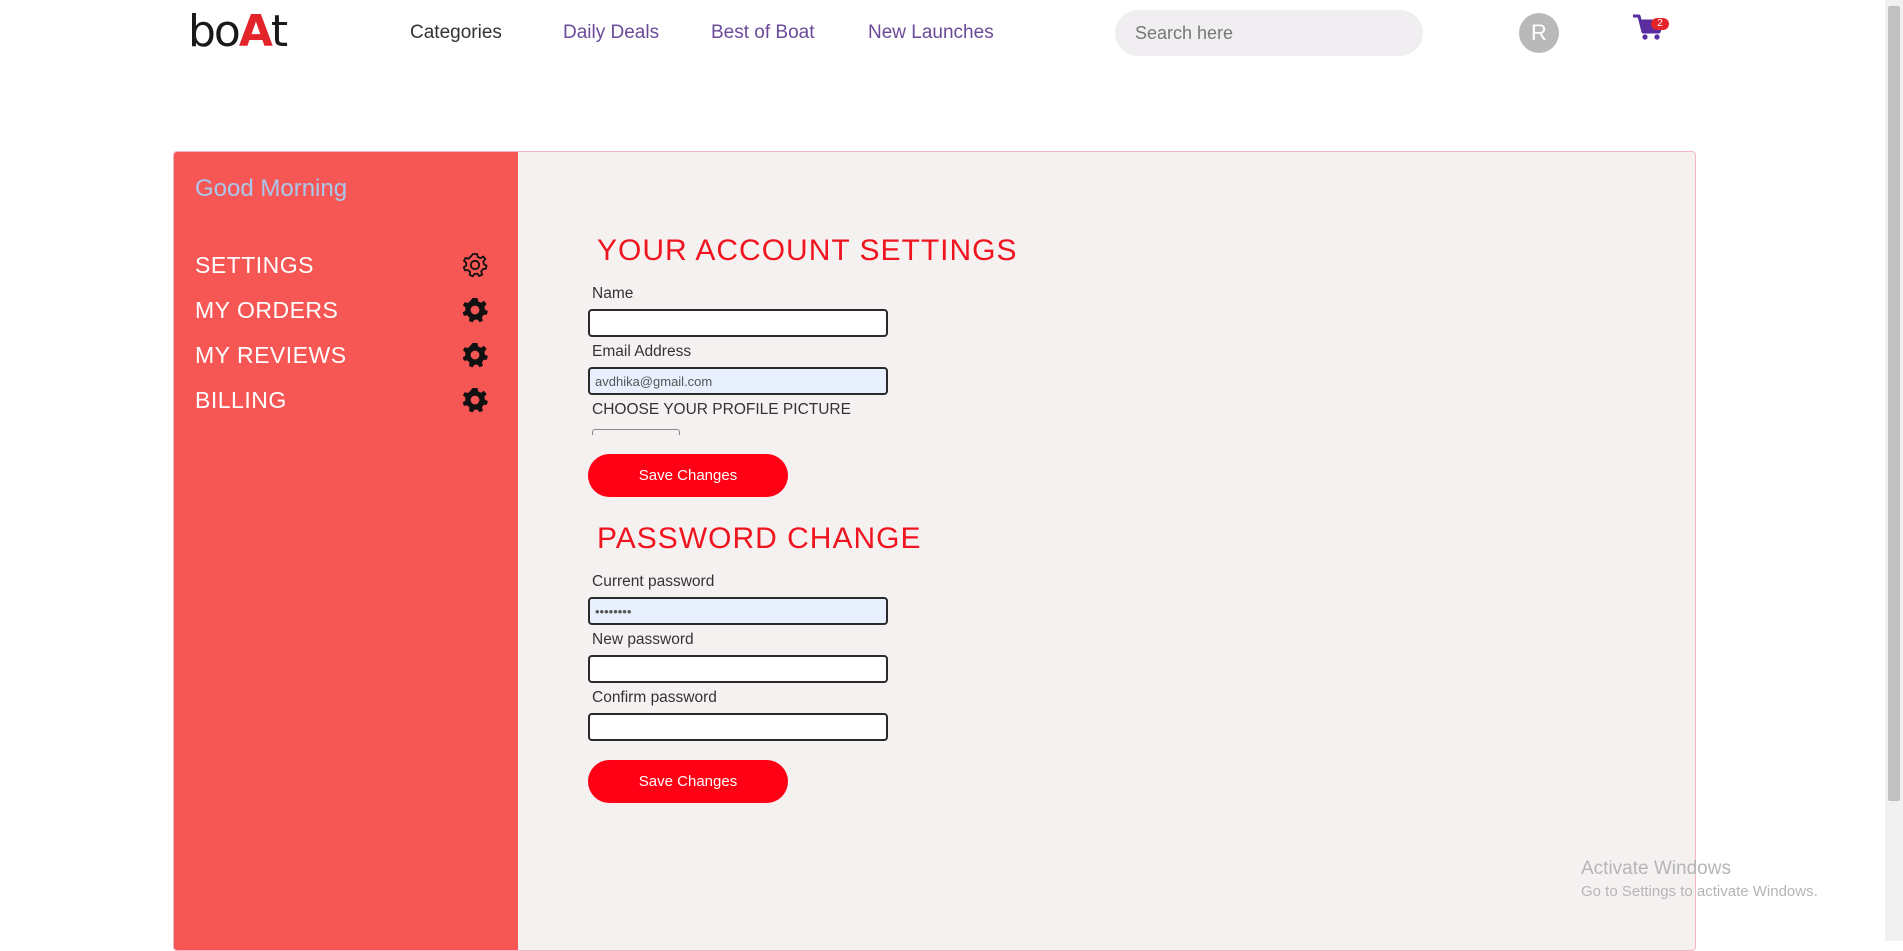 This screenshot has height=951, width=1903. Describe the element at coordinates (241, 400) in the screenshot. I see `sidebar-item-label: BILLING` at that location.